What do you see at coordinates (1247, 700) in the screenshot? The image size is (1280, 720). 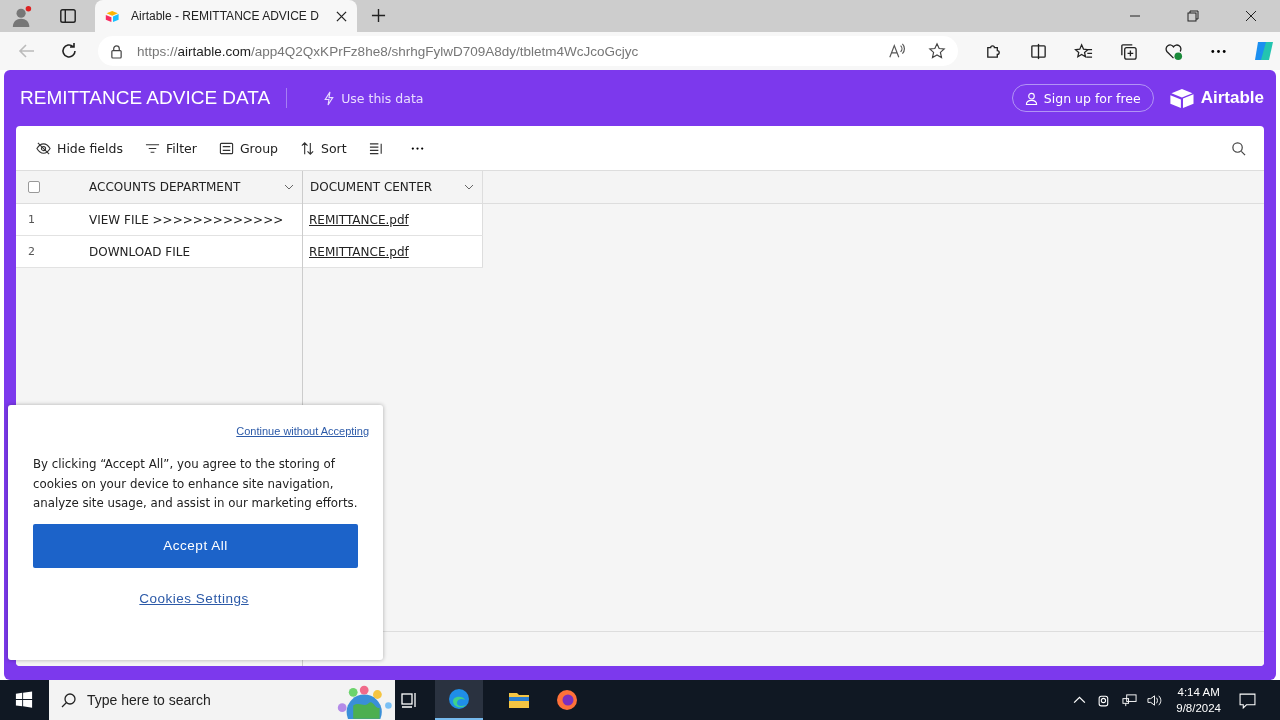 I see `notification-icon` at bounding box center [1247, 700].